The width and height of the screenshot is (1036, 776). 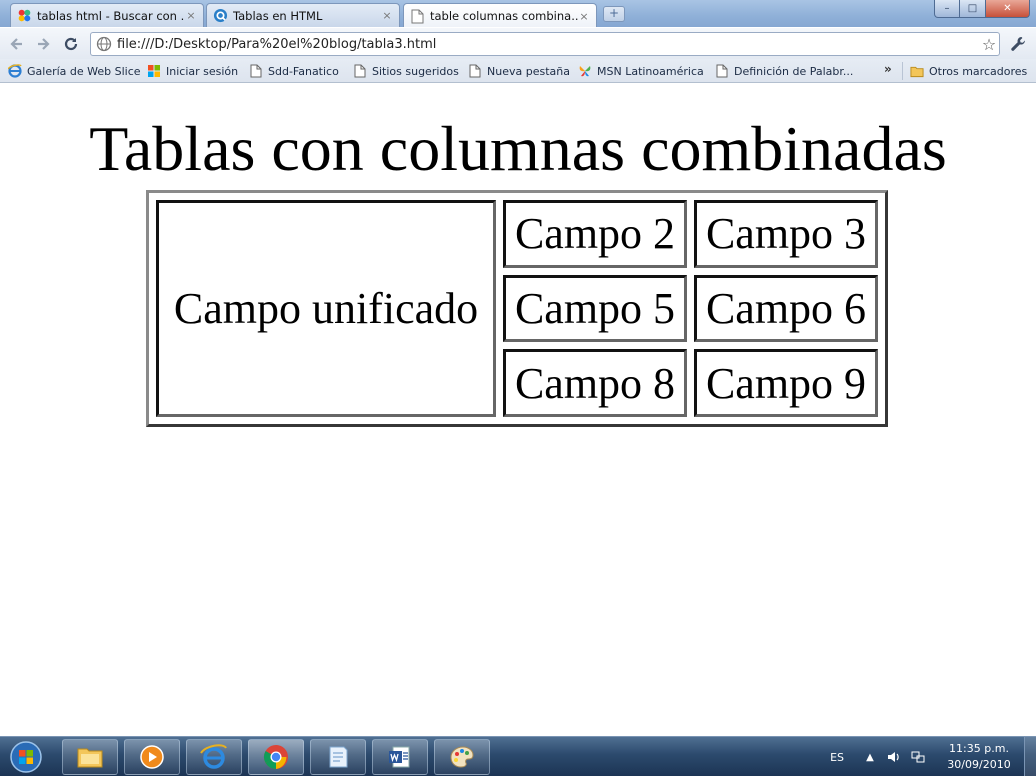 What do you see at coordinates (528, 71) in the screenshot?
I see `bookmark-label: Nueva pestaña` at bounding box center [528, 71].